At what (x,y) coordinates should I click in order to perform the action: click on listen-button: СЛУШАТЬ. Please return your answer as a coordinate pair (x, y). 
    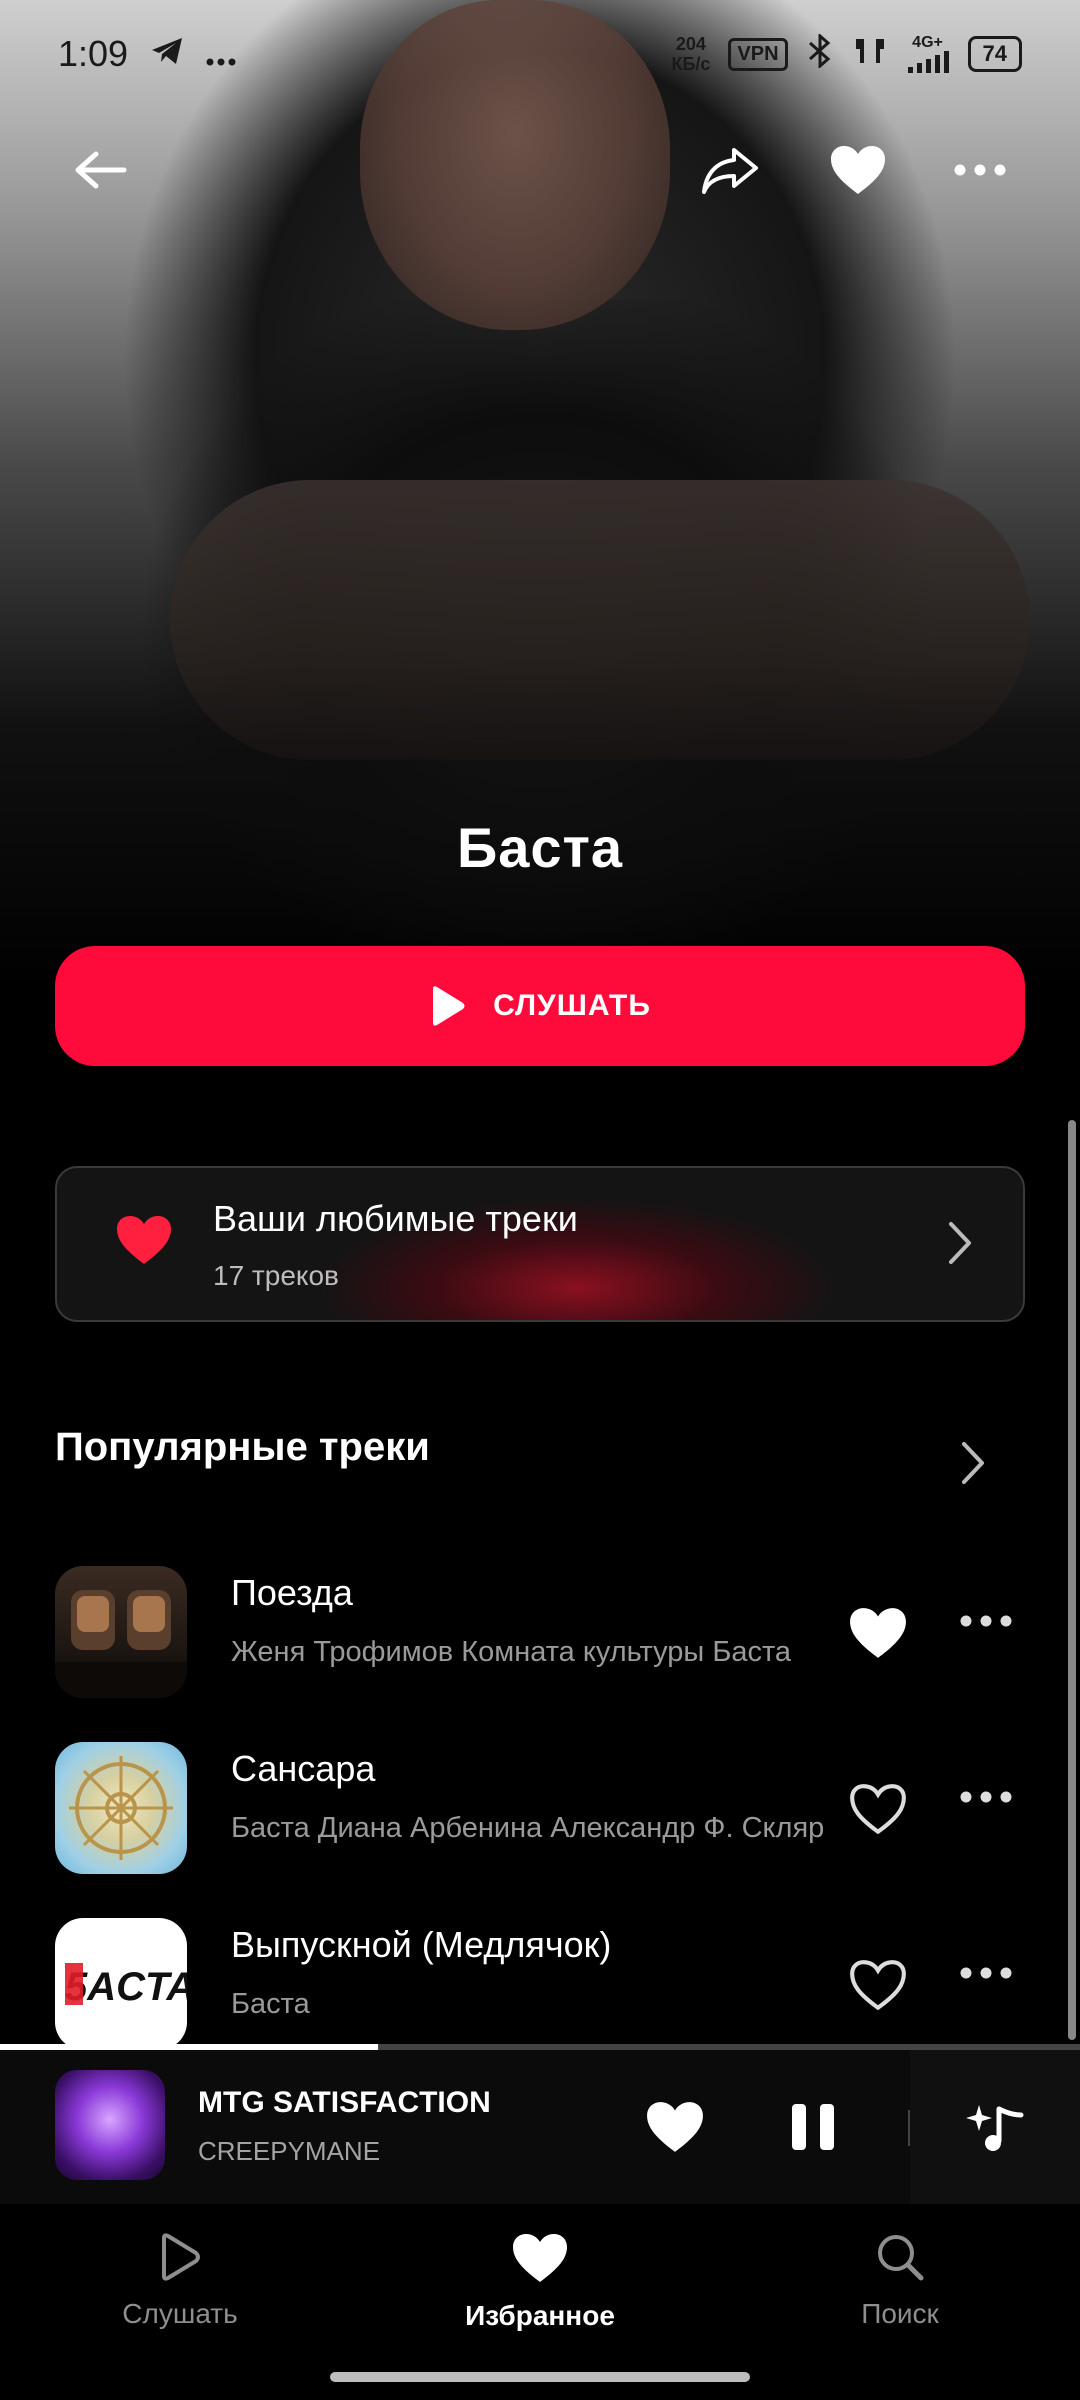
    Looking at the image, I should click on (540, 1006).